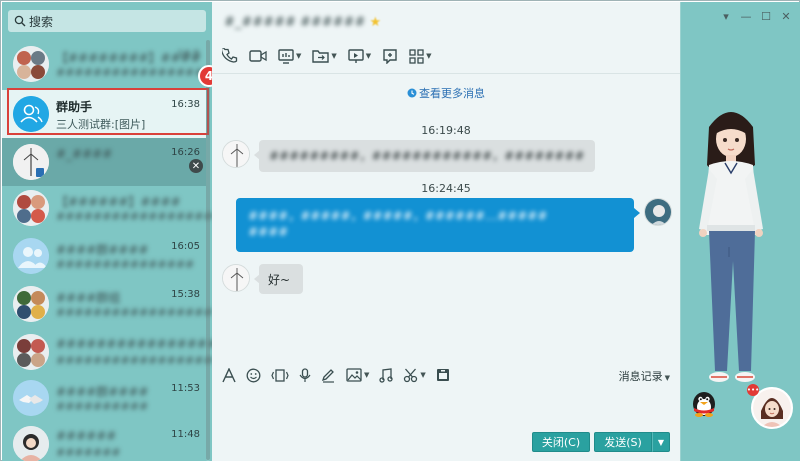  I want to click on minimize-icon: —, so click(746, 16).